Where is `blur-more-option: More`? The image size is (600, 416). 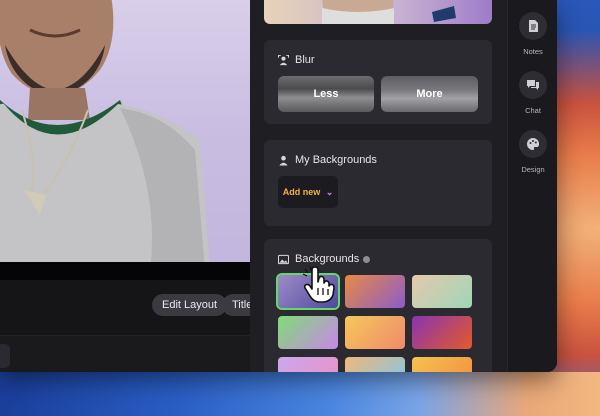
blur-more-option: More is located at coordinates (429, 94).